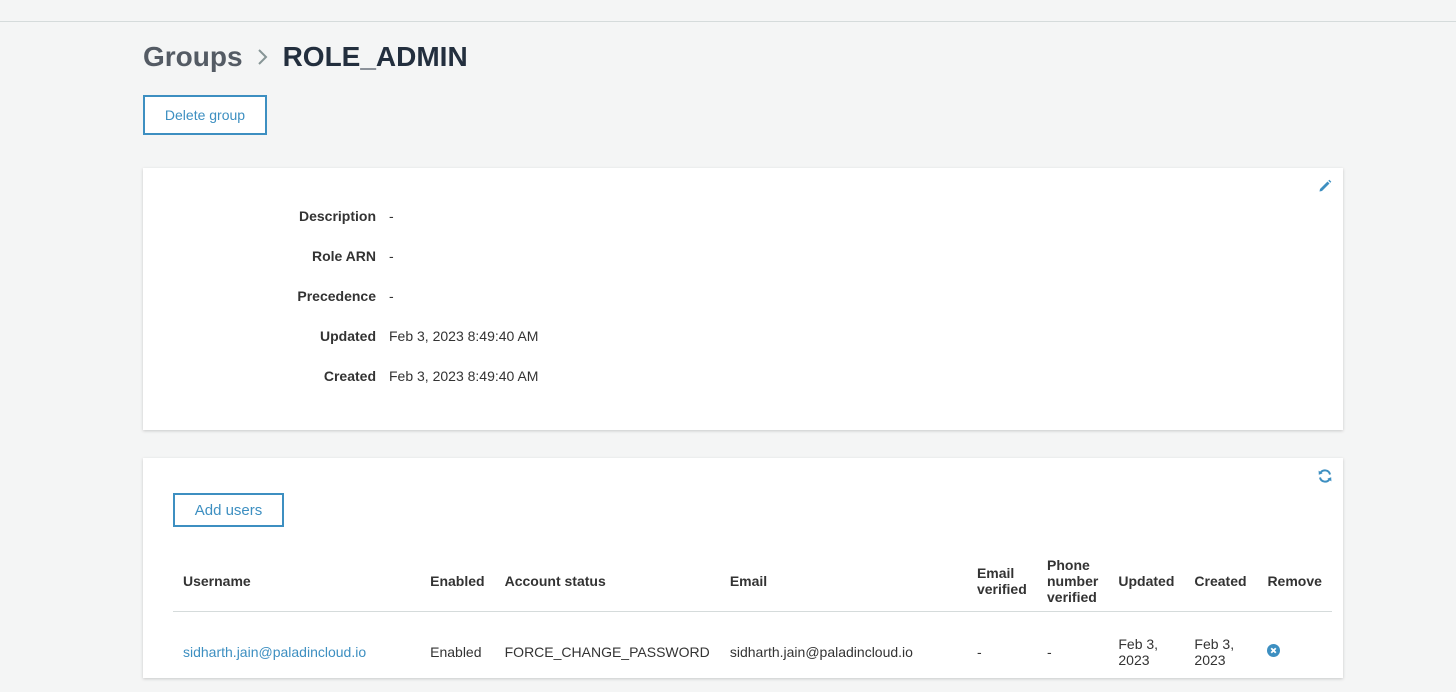 The height and width of the screenshot is (692, 1456). What do you see at coordinates (1294, 652) in the screenshot?
I see `remove-cell` at bounding box center [1294, 652].